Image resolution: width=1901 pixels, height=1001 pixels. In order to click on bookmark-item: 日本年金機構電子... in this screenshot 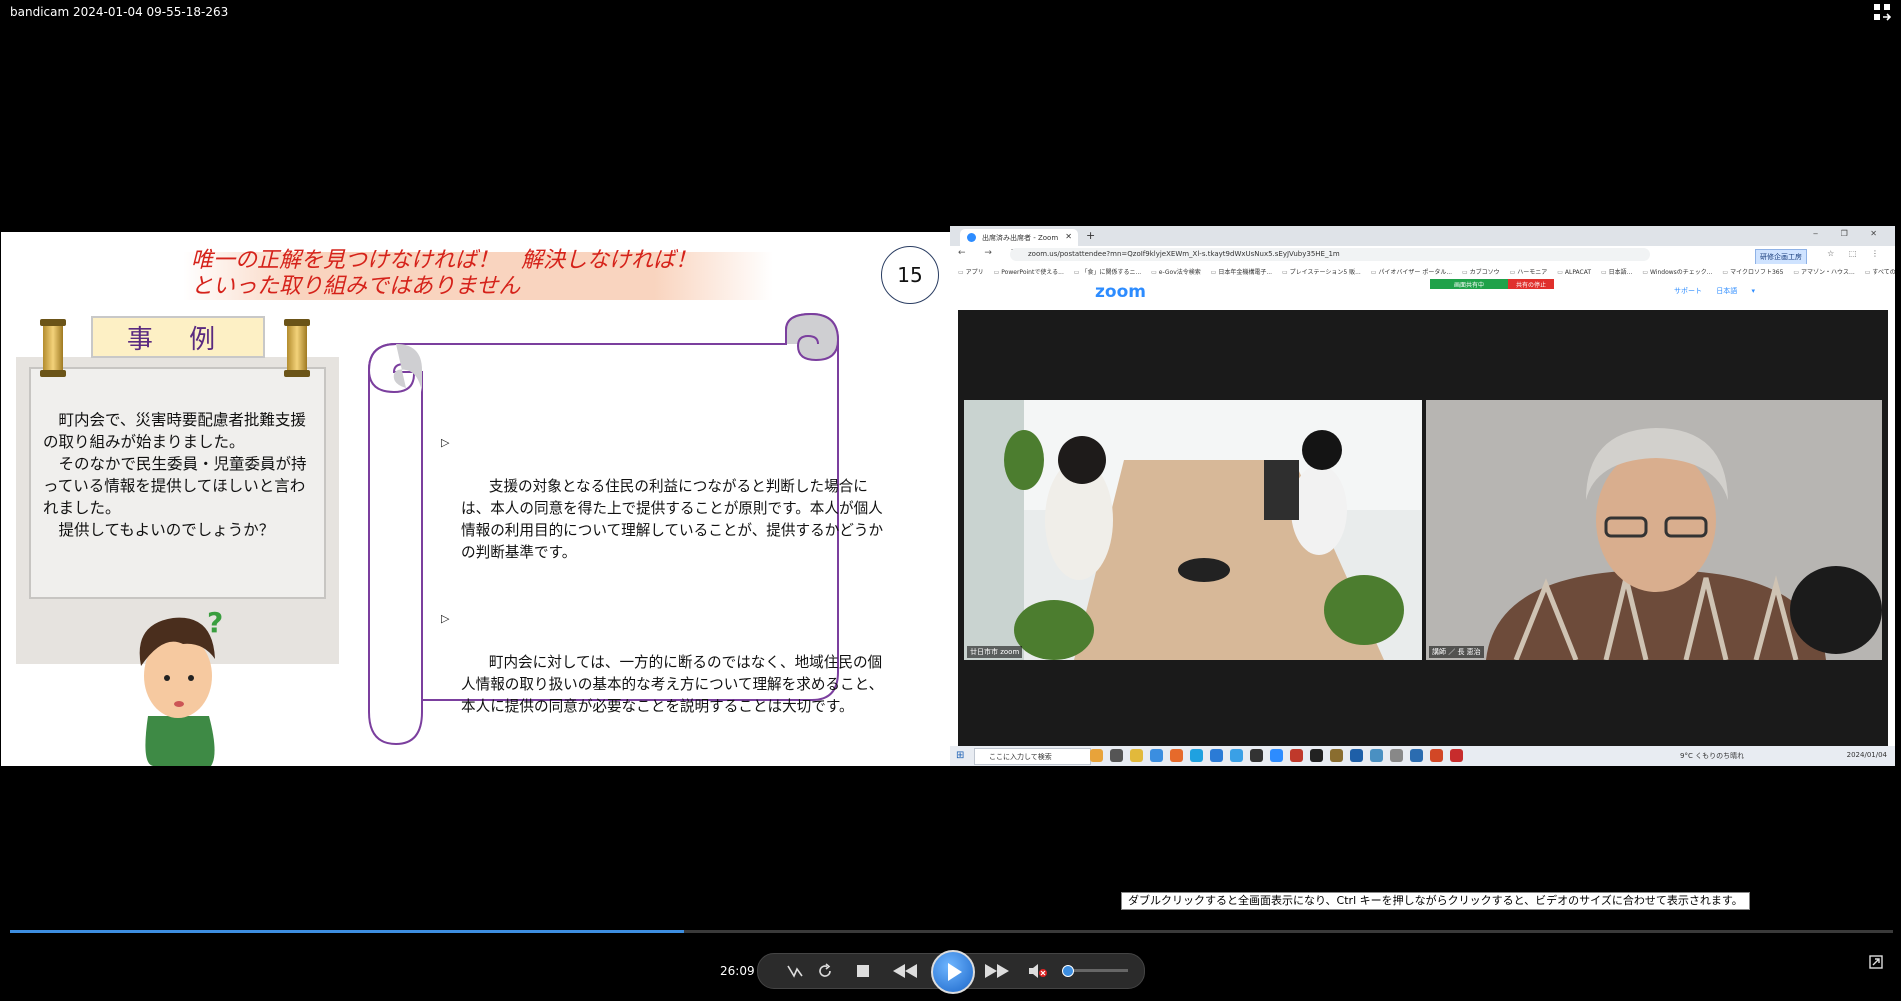, I will do `click(1241, 271)`.